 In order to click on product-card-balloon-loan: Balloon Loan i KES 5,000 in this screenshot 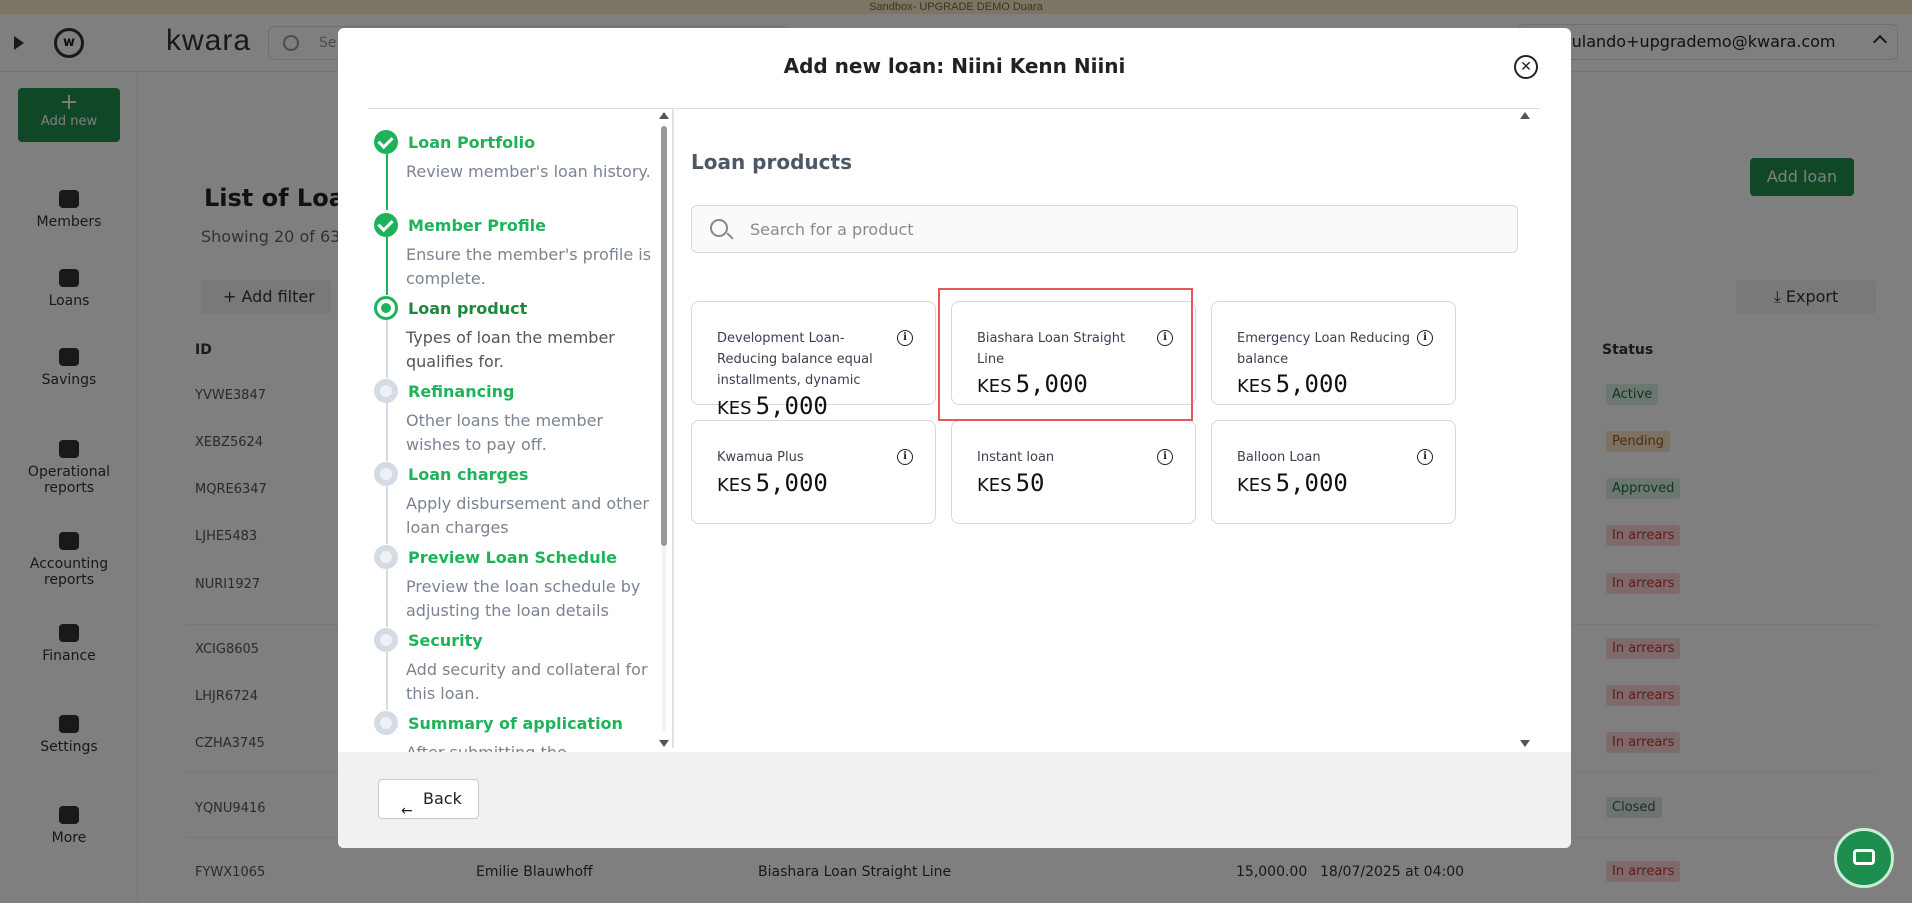, I will do `click(1333, 472)`.